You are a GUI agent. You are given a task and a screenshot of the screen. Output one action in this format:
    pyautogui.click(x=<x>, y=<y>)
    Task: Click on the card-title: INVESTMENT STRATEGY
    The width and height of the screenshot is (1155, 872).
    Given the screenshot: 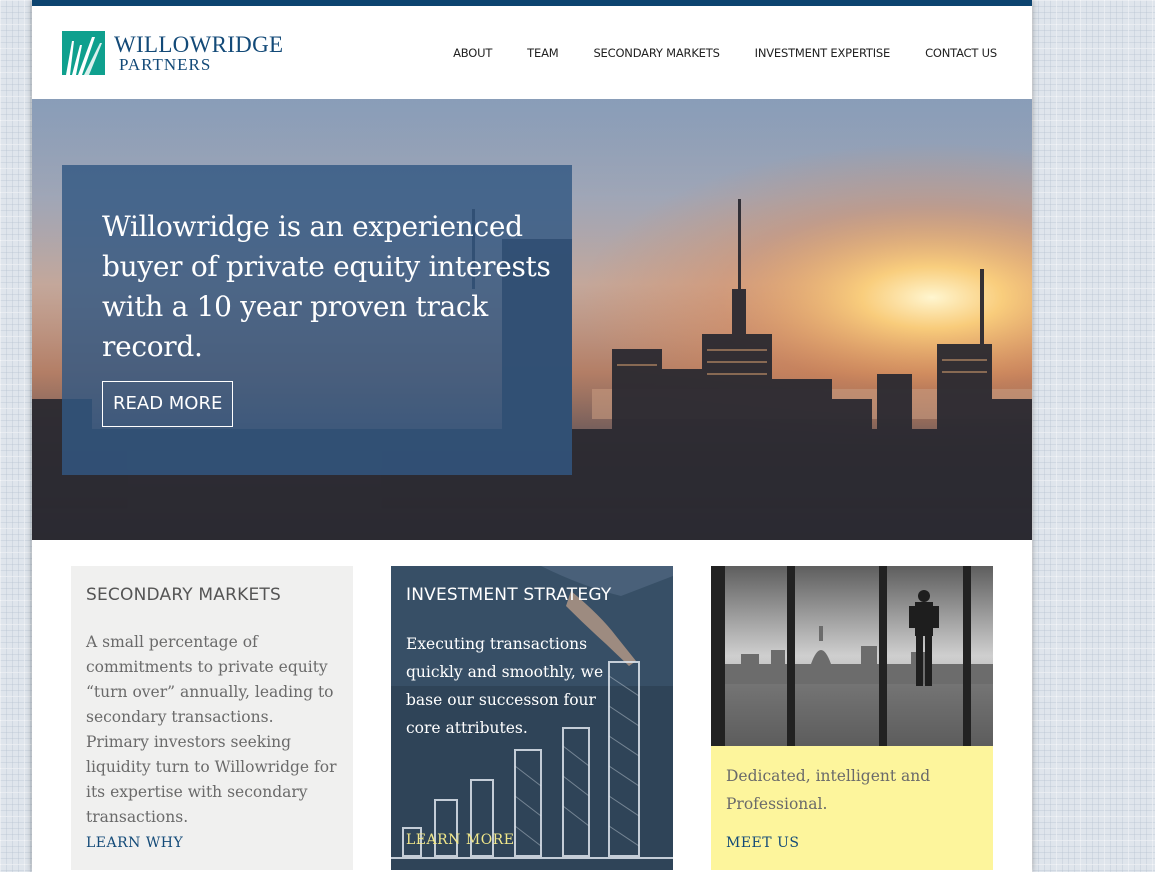 What is the action you would take?
    pyautogui.click(x=509, y=595)
    